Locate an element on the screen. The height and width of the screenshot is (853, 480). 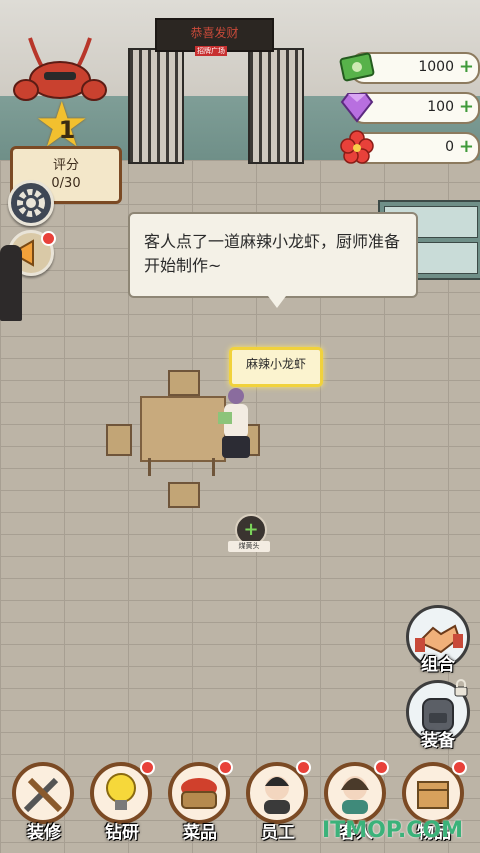
nav-research-label: 钻研 is located at coordinates (122, 833).